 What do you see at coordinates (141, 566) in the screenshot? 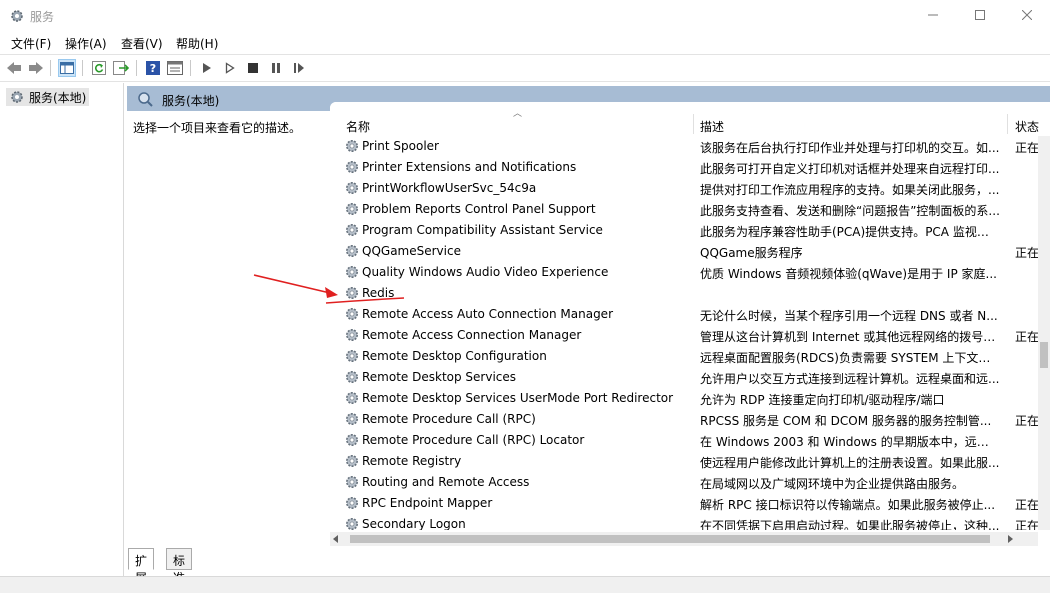
I see `tab-extended: 扩展` at bounding box center [141, 566].